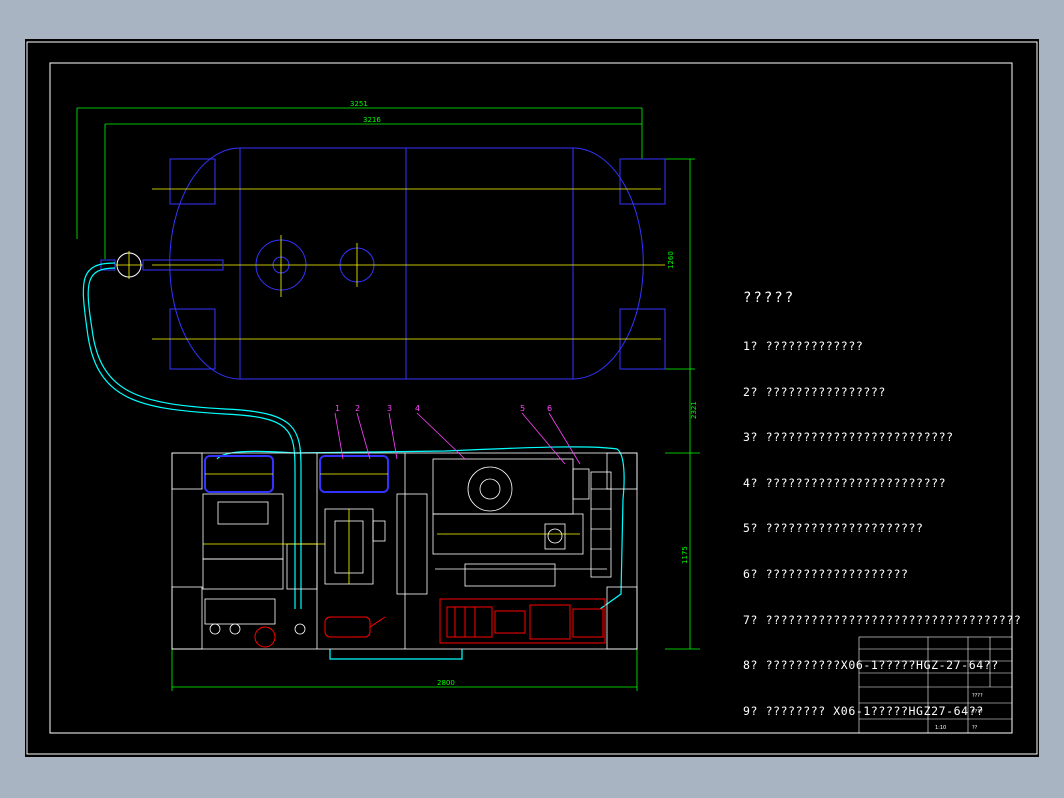 This screenshot has height=798, width=1064. I want to click on base-frame, so click(404, 551).